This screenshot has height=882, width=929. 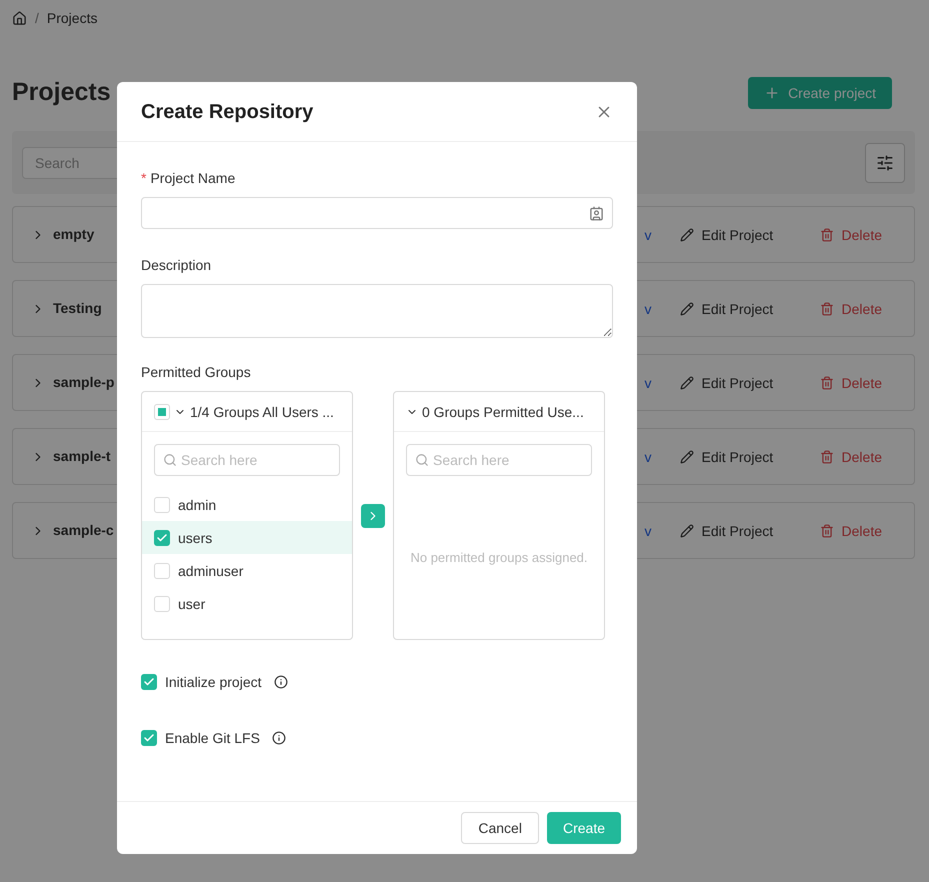 What do you see at coordinates (82, 456) in the screenshot?
I see `project-name: sample-t` at bounding box center [82, 456].